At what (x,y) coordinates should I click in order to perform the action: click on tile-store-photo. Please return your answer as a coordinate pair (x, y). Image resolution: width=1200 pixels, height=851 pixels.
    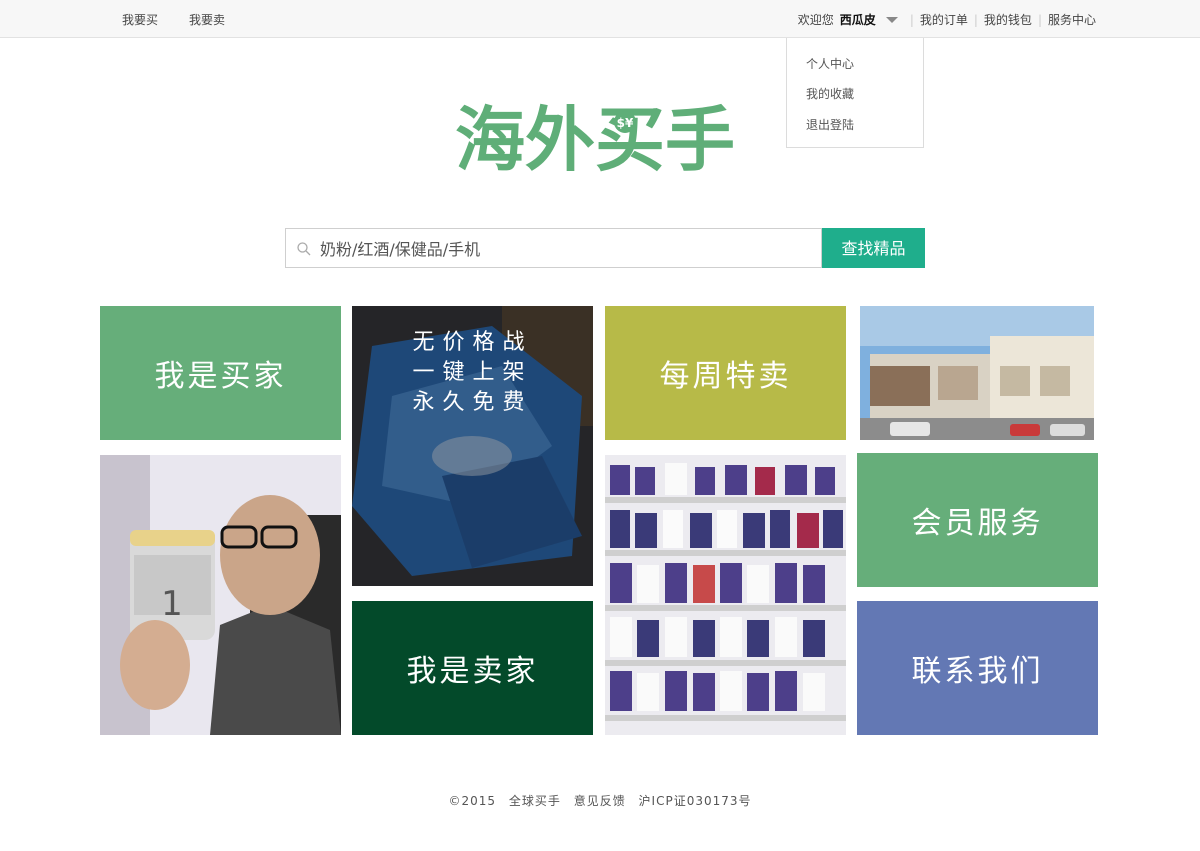
    Looking at the image, I should click on (977, 373).